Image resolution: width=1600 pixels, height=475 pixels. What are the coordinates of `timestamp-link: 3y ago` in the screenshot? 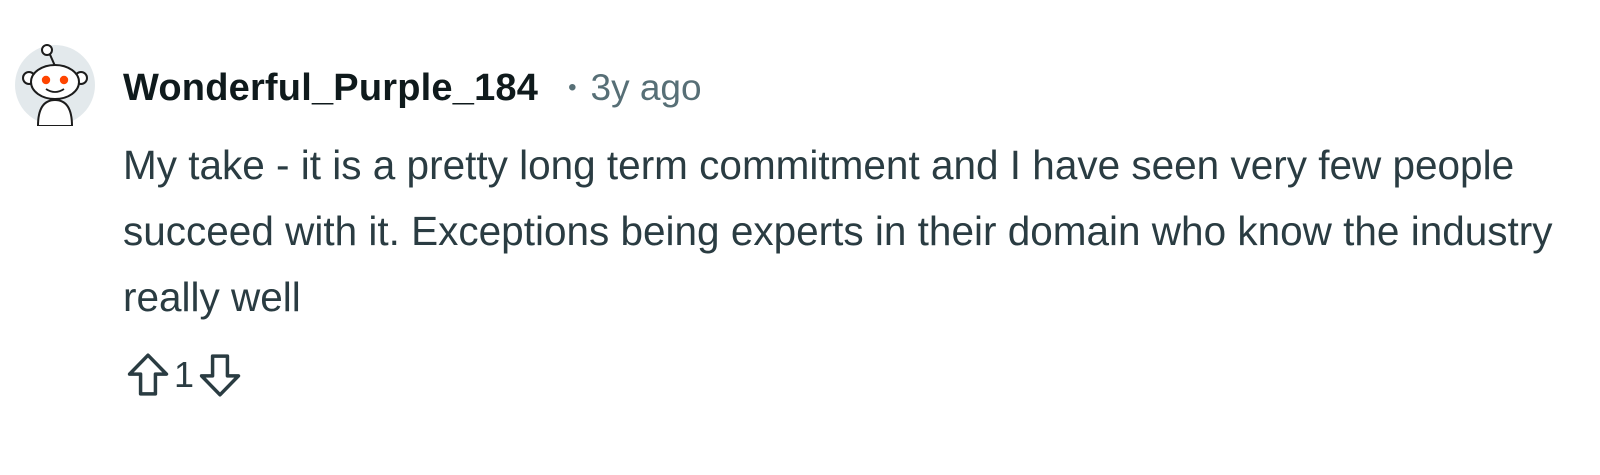 It's located at (646, 88).